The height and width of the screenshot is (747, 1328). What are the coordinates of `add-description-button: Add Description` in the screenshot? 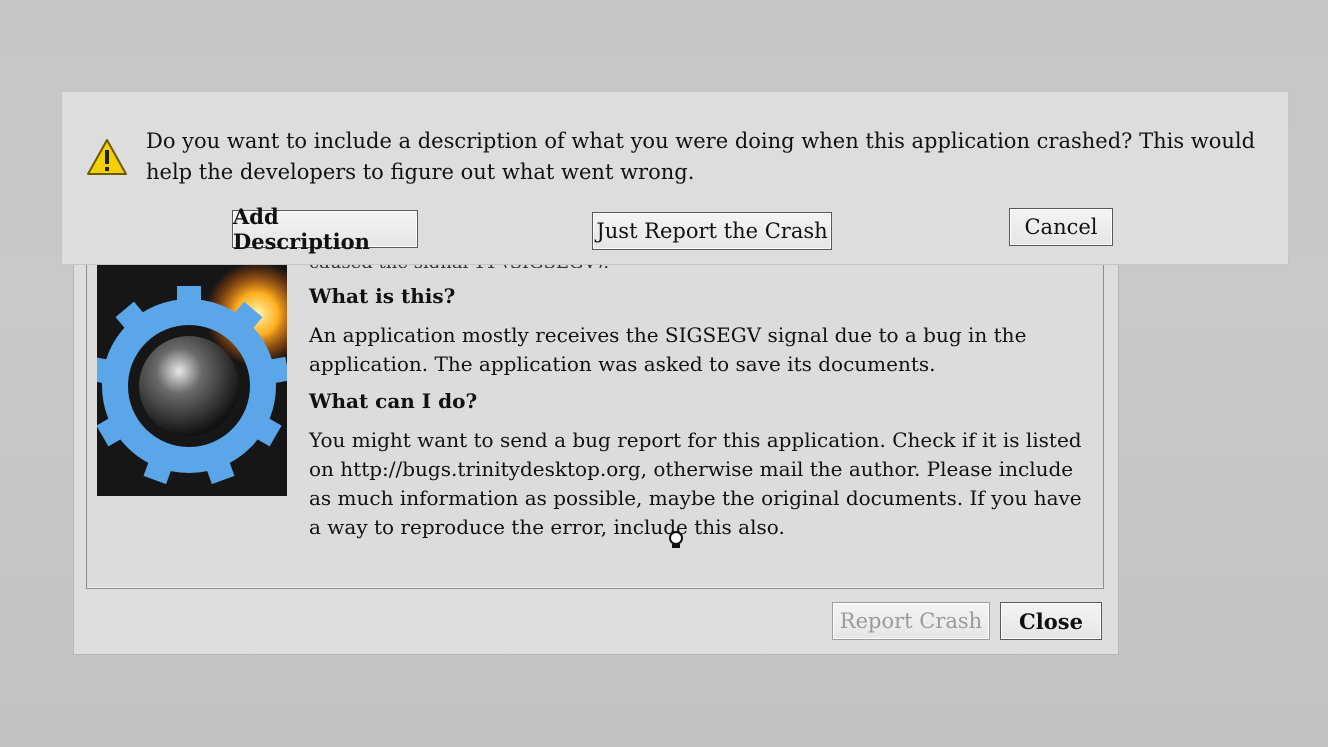 It's located at (325, 229).